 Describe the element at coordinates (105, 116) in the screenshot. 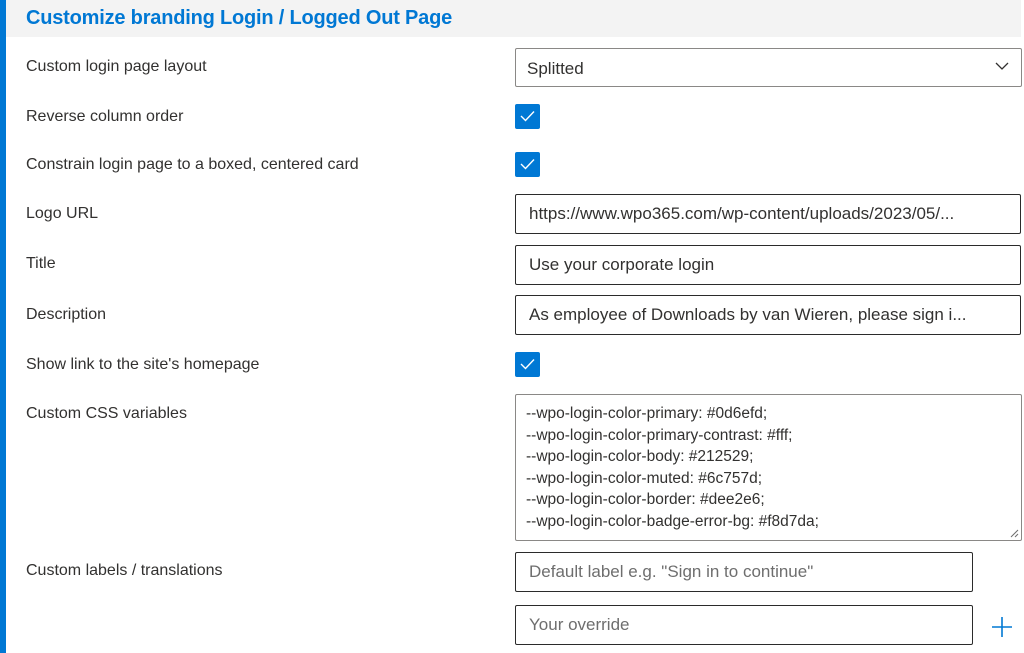

I see `reverse-label: Reverse column order` at that location.